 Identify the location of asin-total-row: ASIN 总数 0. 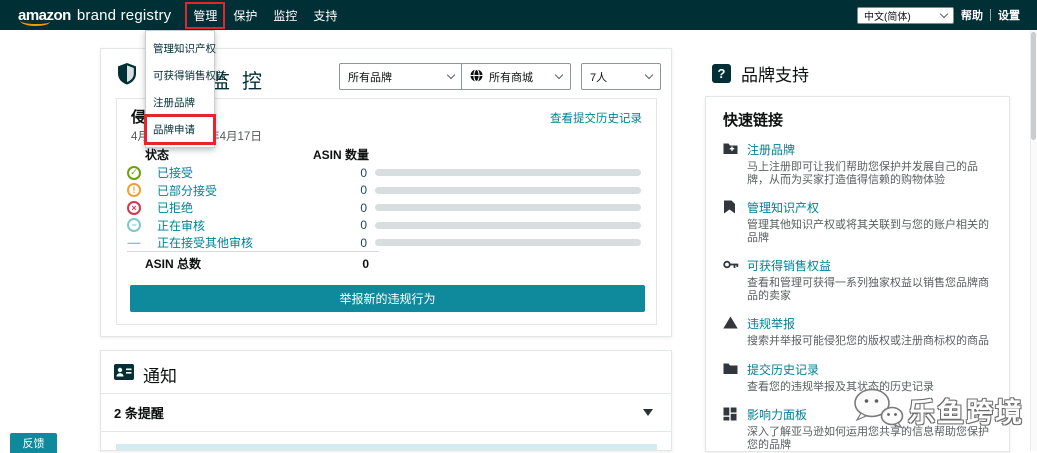
(386, 263).